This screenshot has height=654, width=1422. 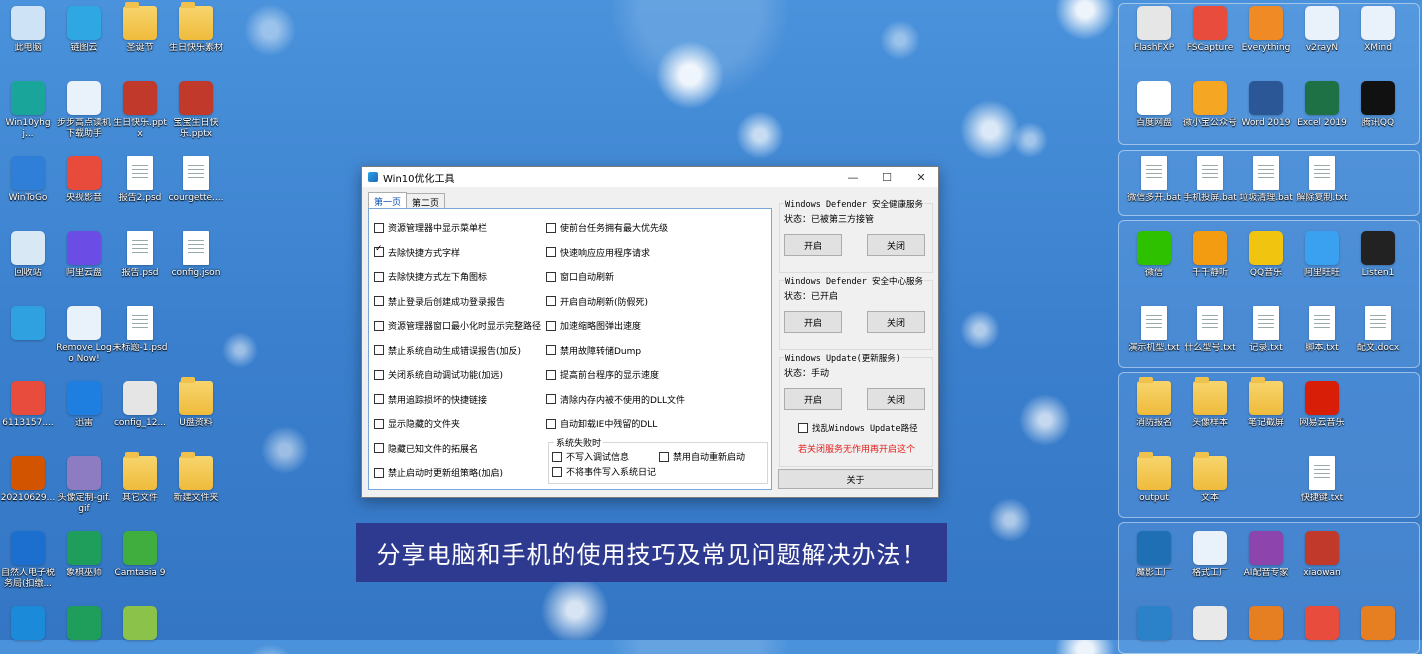 What do you see at coordinates (28, 180) in the screenshot?
I see `left-desktop-icon: WinToGo` at bounding box center [28, 180].